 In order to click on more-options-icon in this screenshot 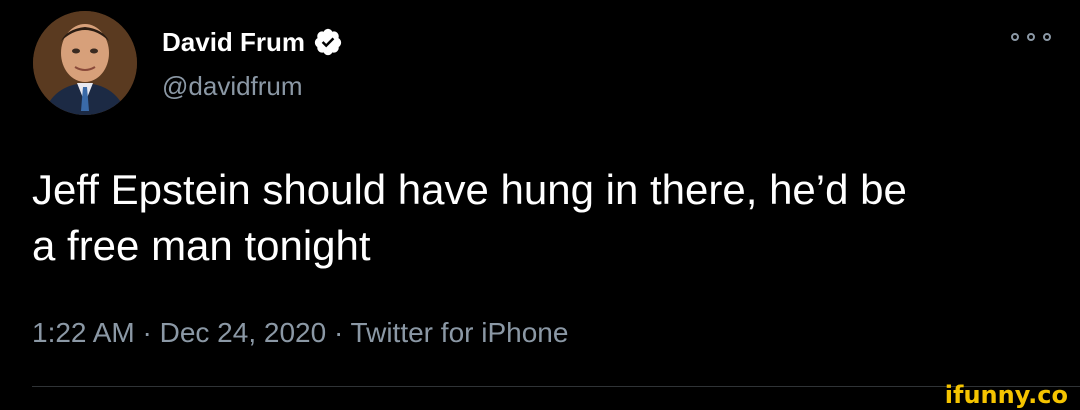, I will do `click(1031, 37)`.